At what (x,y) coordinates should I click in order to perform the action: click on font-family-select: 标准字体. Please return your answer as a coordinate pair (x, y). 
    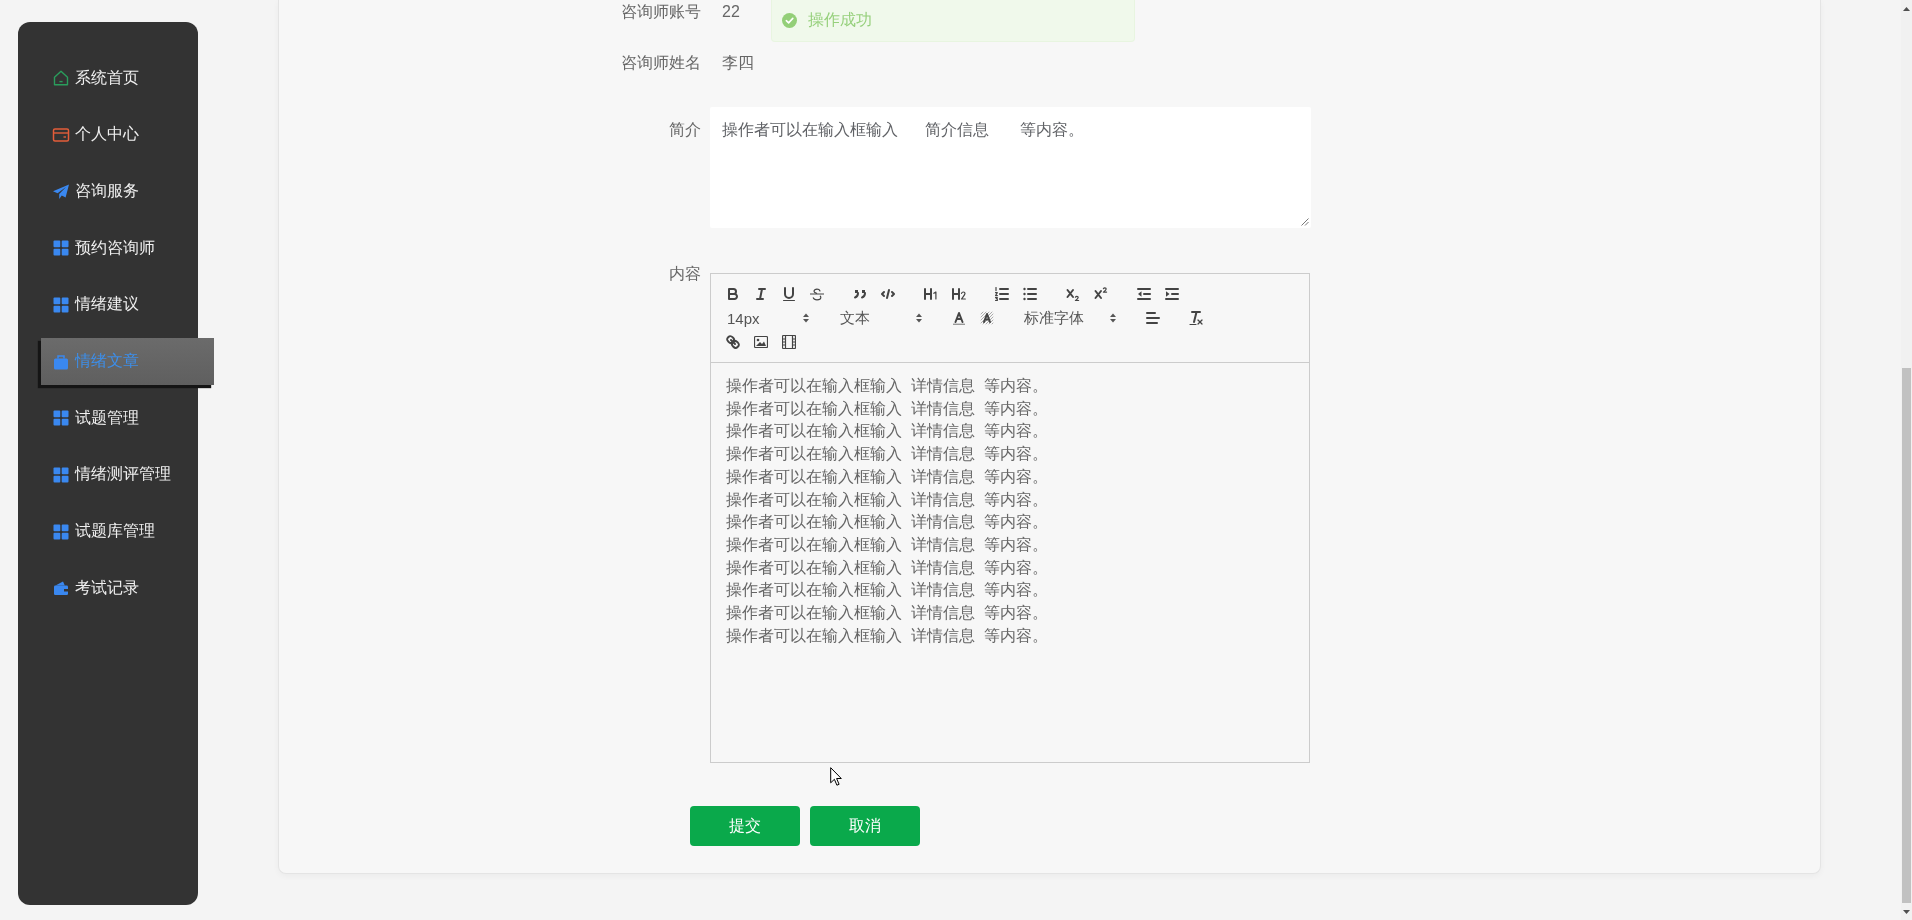
    Looking at the image, I should click on (1070, 318).